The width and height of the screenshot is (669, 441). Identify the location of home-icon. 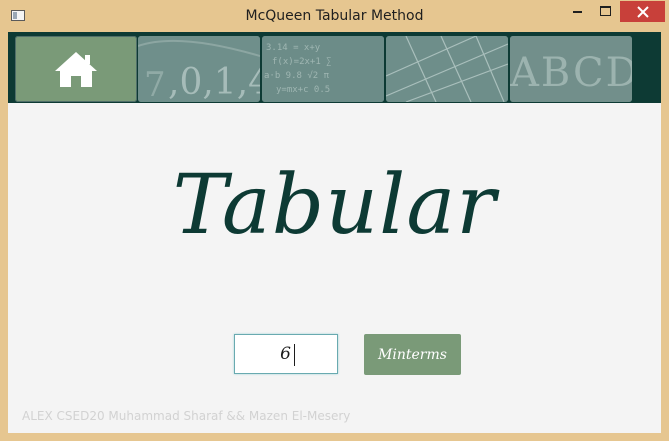
(76, 69).